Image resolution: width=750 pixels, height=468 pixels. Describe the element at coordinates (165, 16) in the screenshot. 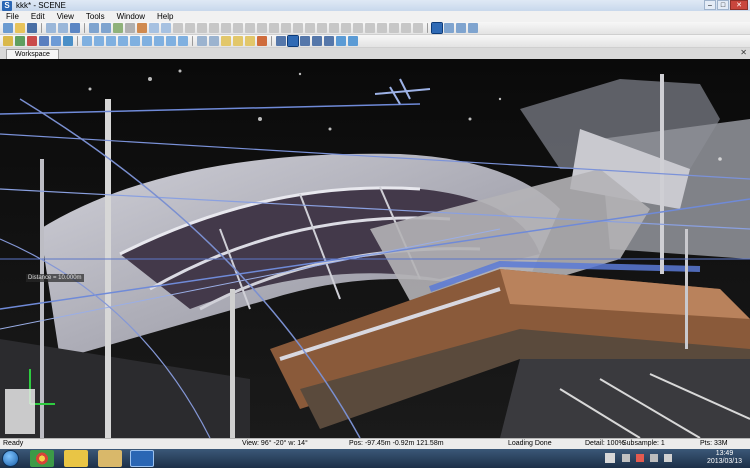

I see `menu-help: Help` at that location.